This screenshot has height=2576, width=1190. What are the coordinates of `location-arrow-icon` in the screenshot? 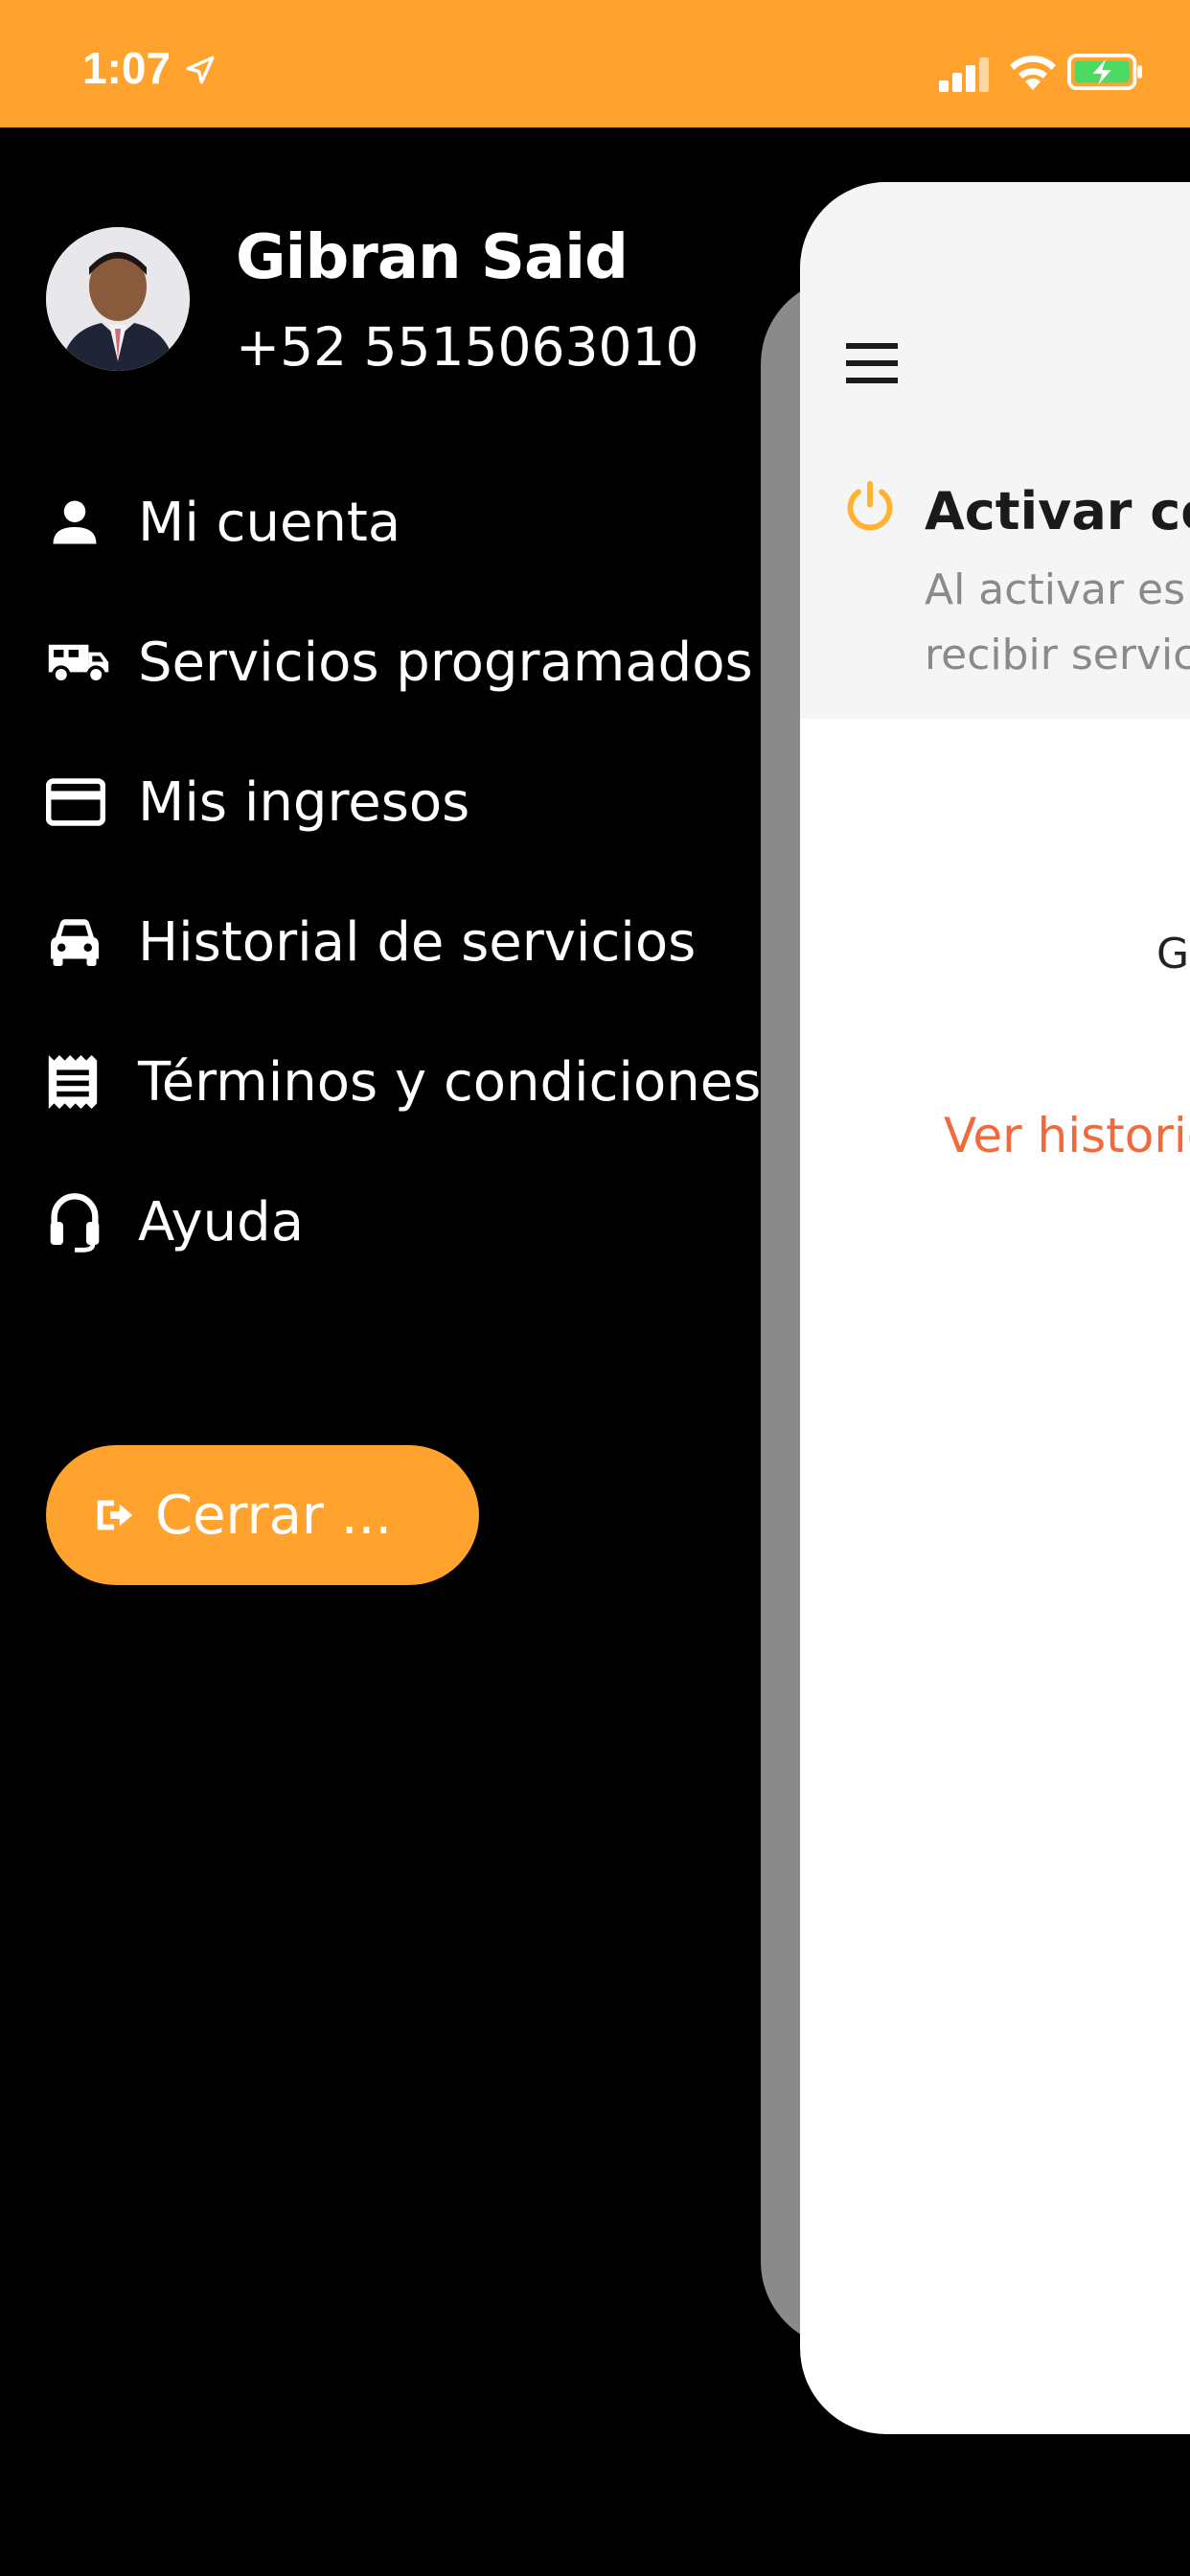 It's located at (201, 70).